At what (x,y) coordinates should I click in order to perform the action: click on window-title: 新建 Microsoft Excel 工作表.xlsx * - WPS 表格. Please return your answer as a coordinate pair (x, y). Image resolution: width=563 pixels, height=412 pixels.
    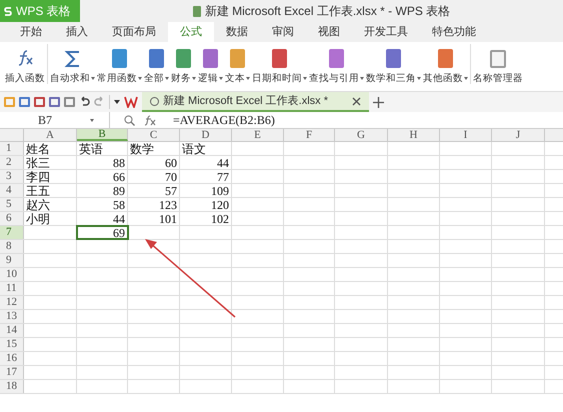
    Looking at the image, I should click on (327, 11).